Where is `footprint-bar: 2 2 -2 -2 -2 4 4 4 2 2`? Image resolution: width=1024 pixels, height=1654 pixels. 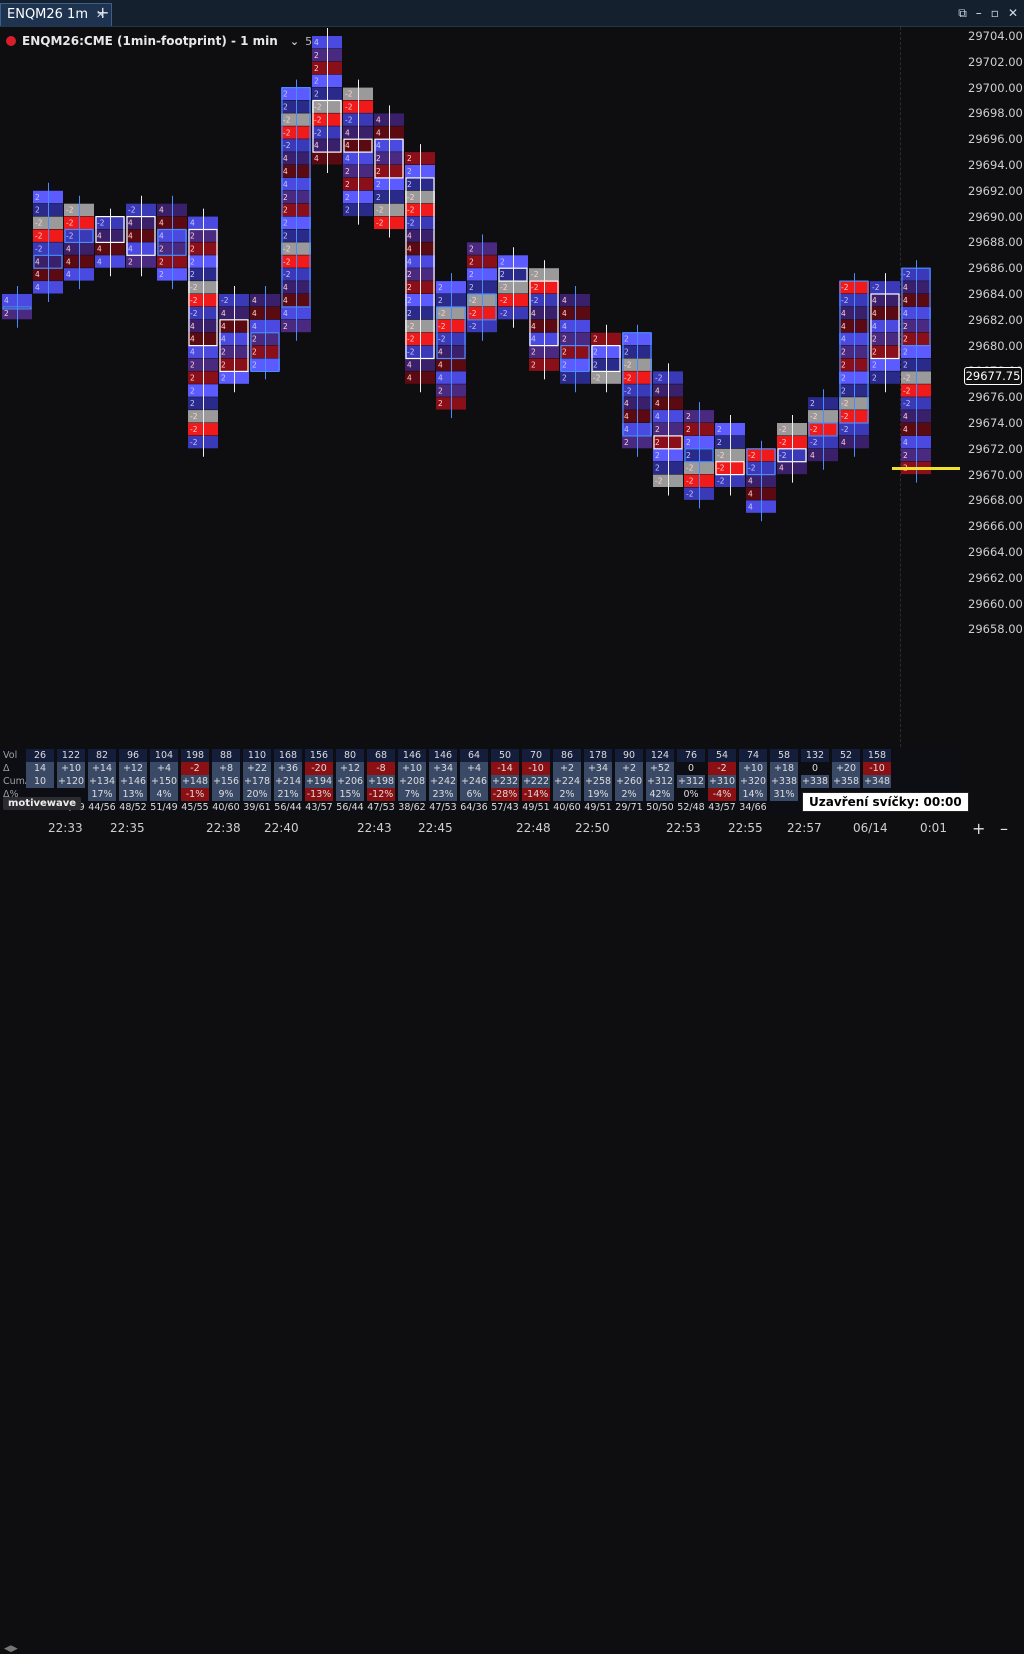
footprint-bar: 2 2 -2 -2 -2 4 4 4 2 2 is located at coordinates (451, 346).